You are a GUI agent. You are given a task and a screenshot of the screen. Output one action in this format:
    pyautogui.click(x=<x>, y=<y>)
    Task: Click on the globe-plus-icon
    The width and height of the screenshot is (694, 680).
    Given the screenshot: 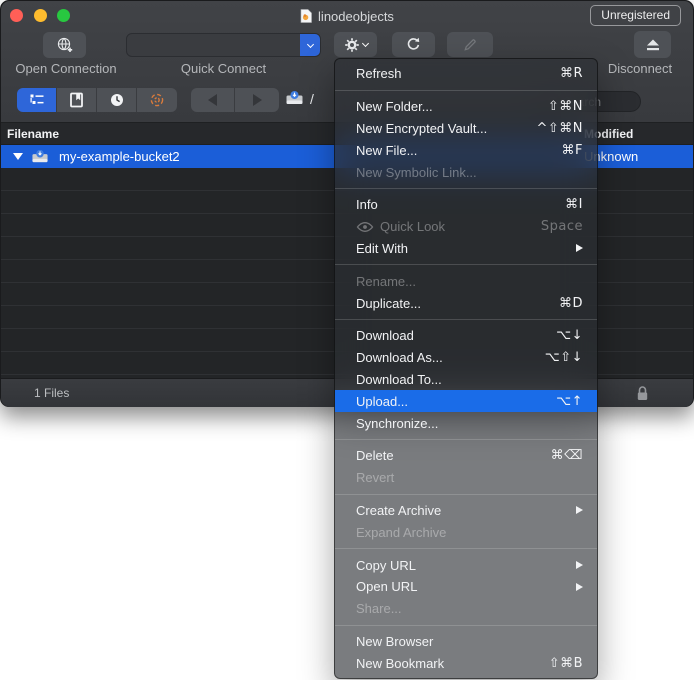 What is the action you would take?
    pyautogui.click(x=65, y=45)
    